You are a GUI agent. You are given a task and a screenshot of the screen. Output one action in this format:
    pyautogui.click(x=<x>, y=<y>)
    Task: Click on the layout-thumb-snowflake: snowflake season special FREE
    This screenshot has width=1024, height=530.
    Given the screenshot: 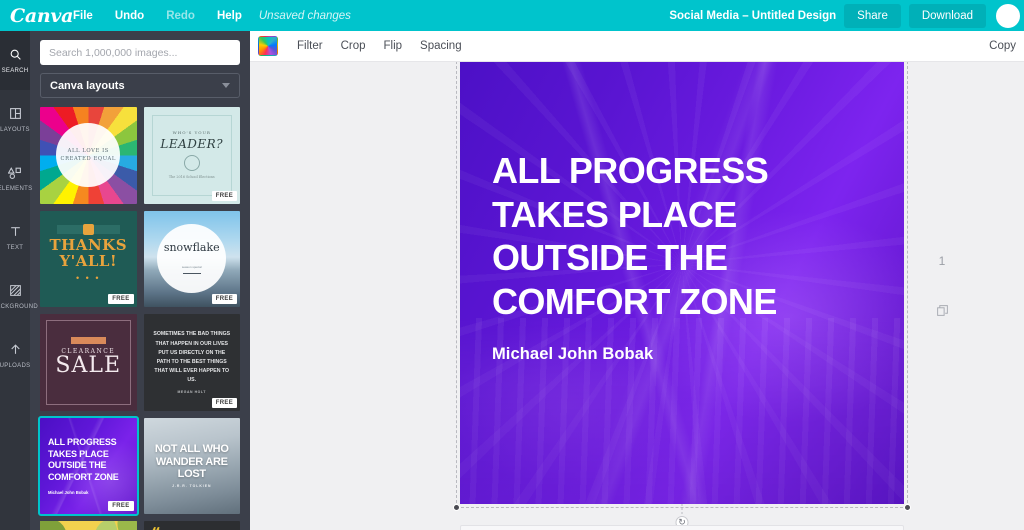 What is the action you would take?
    pyautogui.click(x=191, y=258)
    